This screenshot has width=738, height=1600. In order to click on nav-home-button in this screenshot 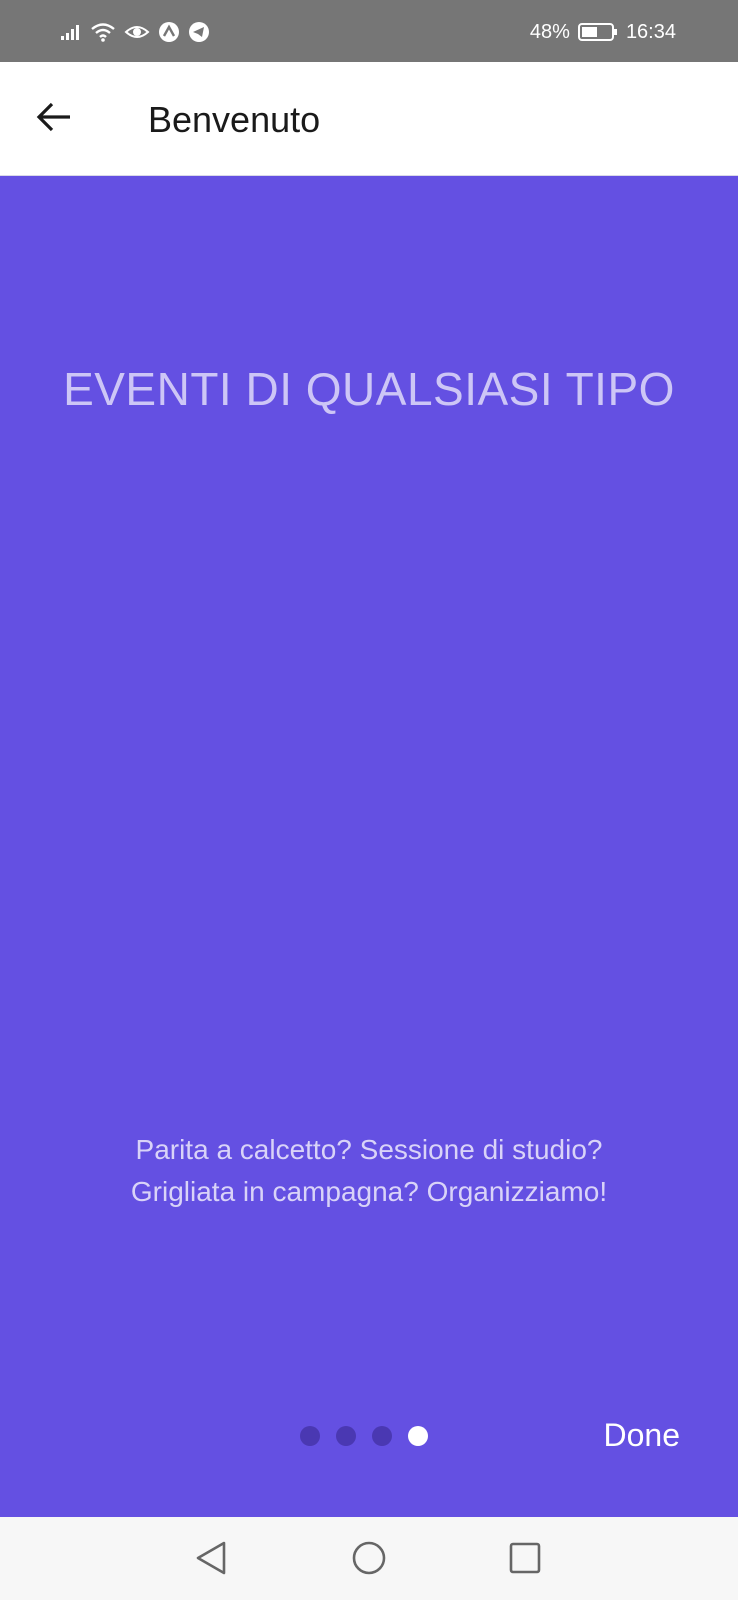, I will do `click(369, 1560)`.